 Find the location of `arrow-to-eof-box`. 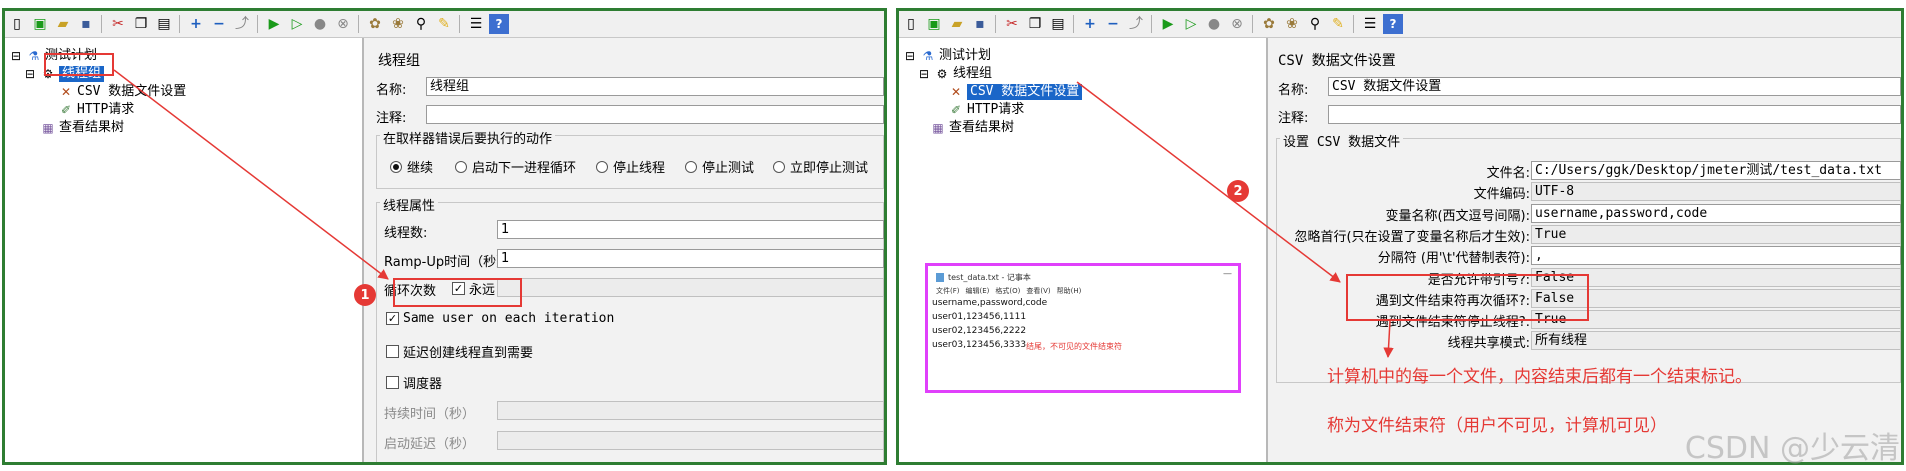

arrow-to-eof-box is located at coordinates (1208, 182).